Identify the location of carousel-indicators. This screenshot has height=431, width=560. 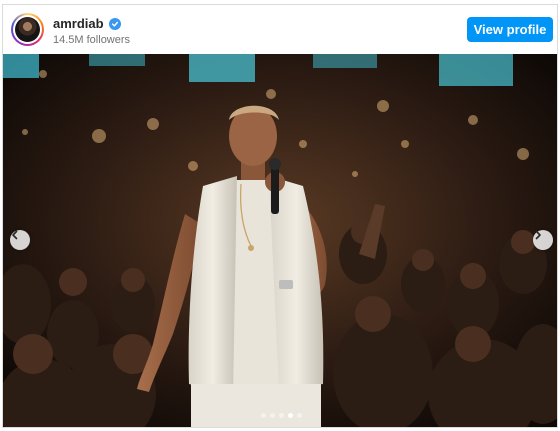
(280, 415).